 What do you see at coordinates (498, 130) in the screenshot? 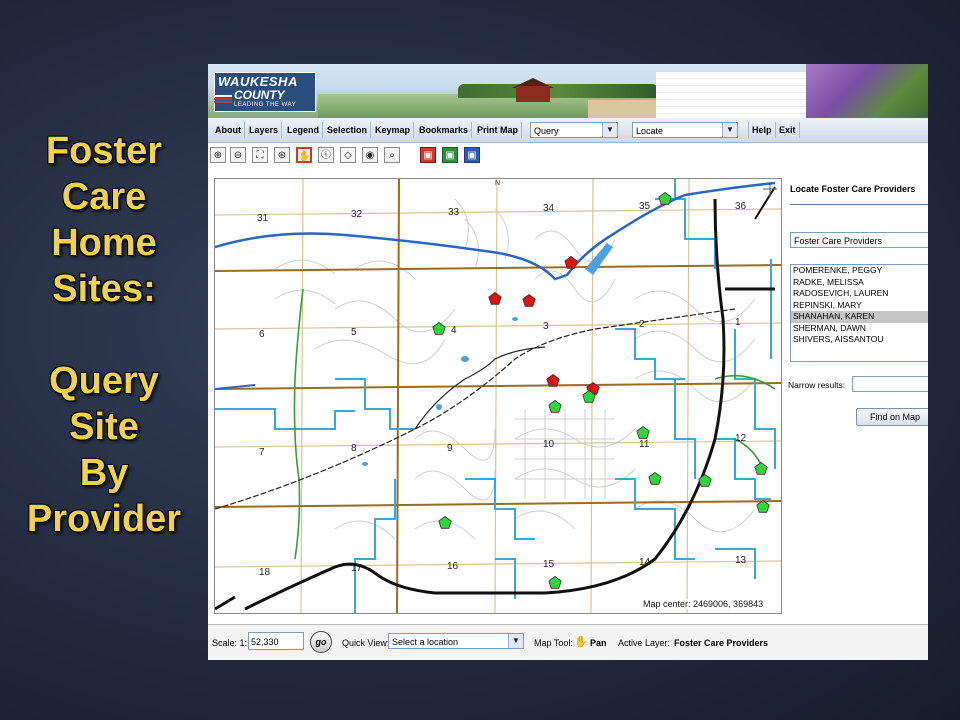
I see `menu-print-map: Print Map` at bounding box center [498, 130].